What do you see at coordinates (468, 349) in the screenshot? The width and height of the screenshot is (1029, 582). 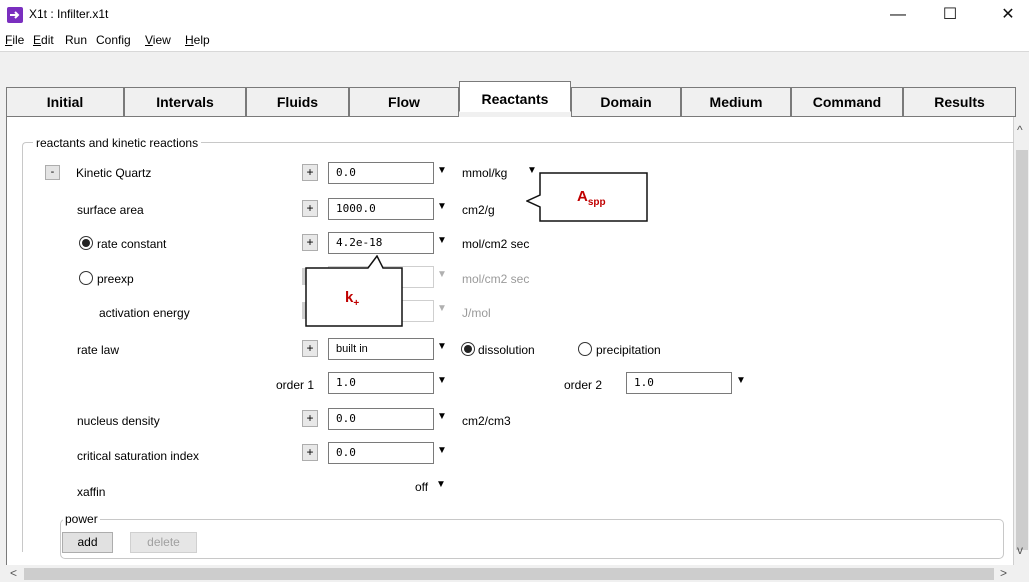 I see `dissolution-radio` at bounding box center [468, 349].